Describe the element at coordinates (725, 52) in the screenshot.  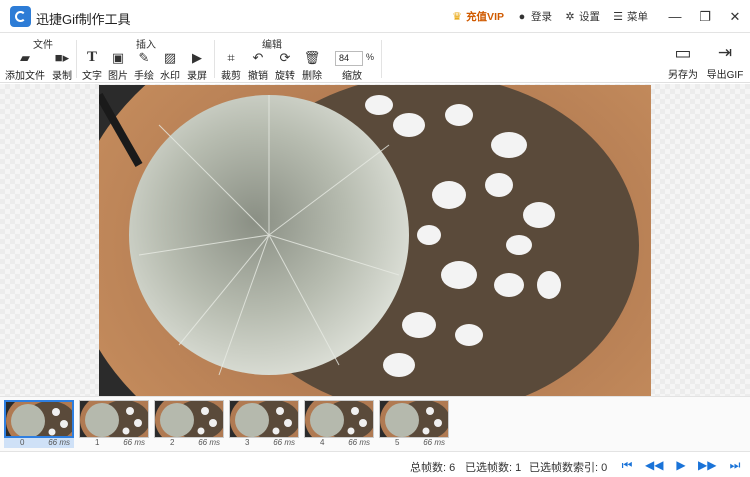
I see `export-icon: ⇥` at that location.